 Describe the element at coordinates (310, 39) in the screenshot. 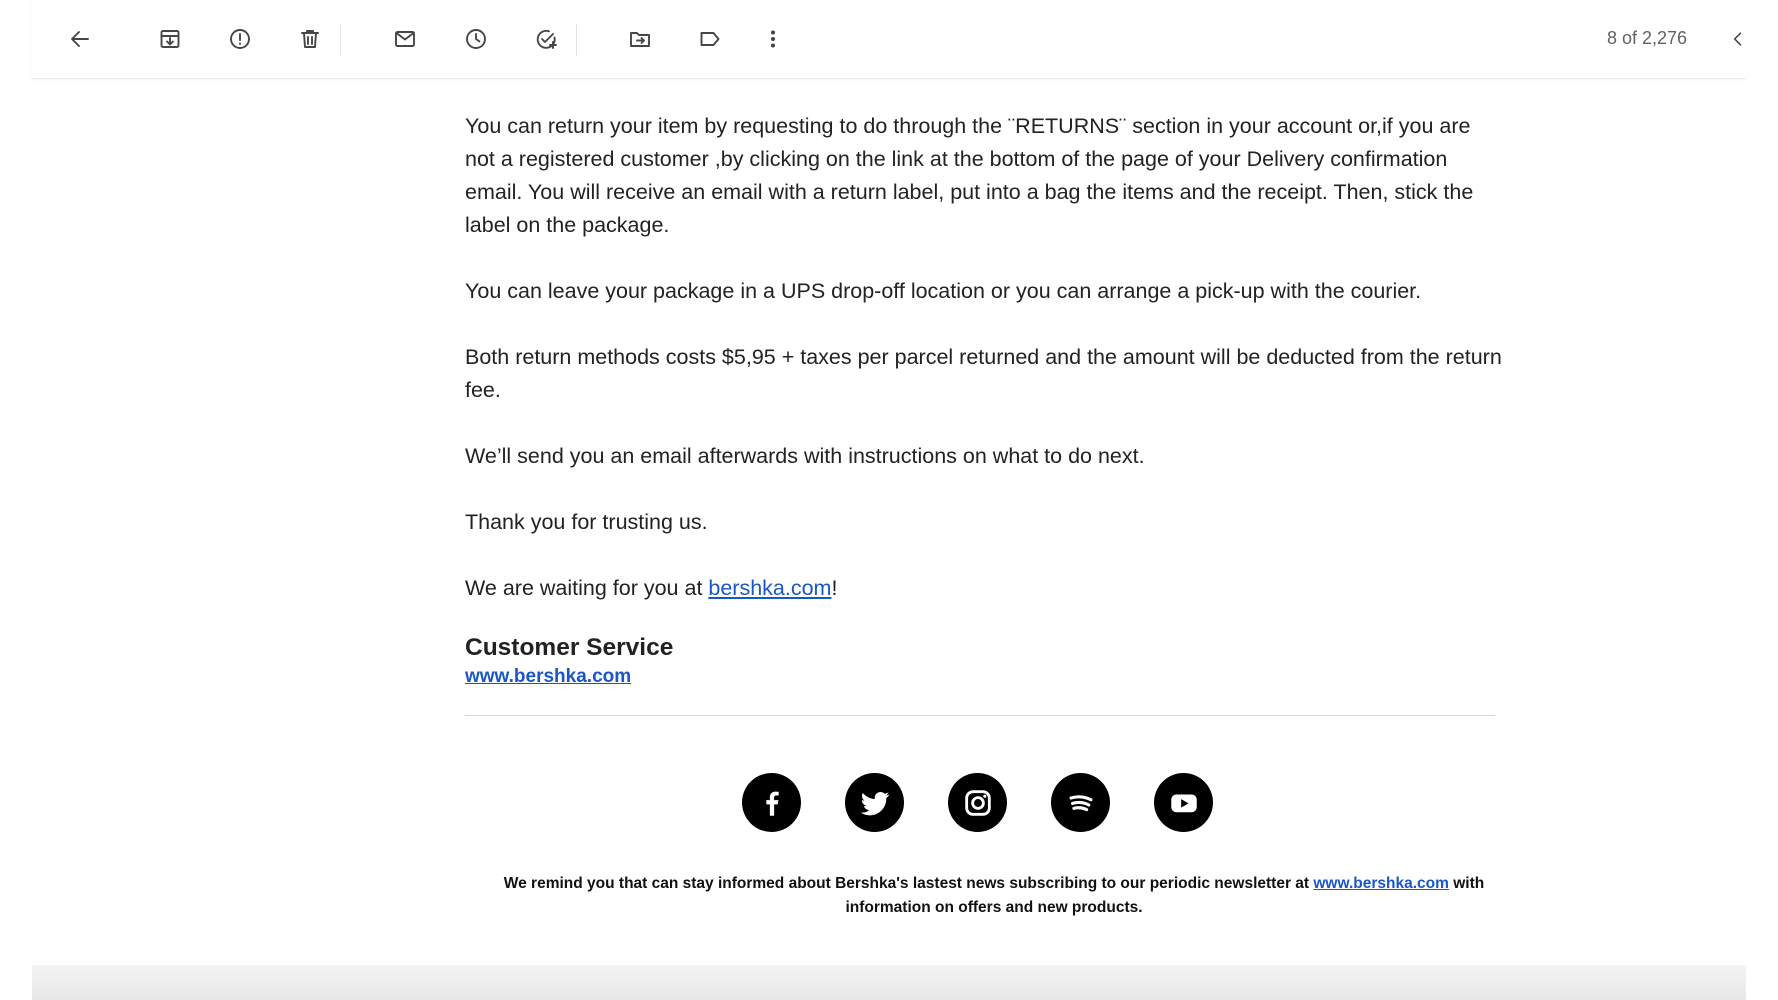

I see `trash-icon` at that location.